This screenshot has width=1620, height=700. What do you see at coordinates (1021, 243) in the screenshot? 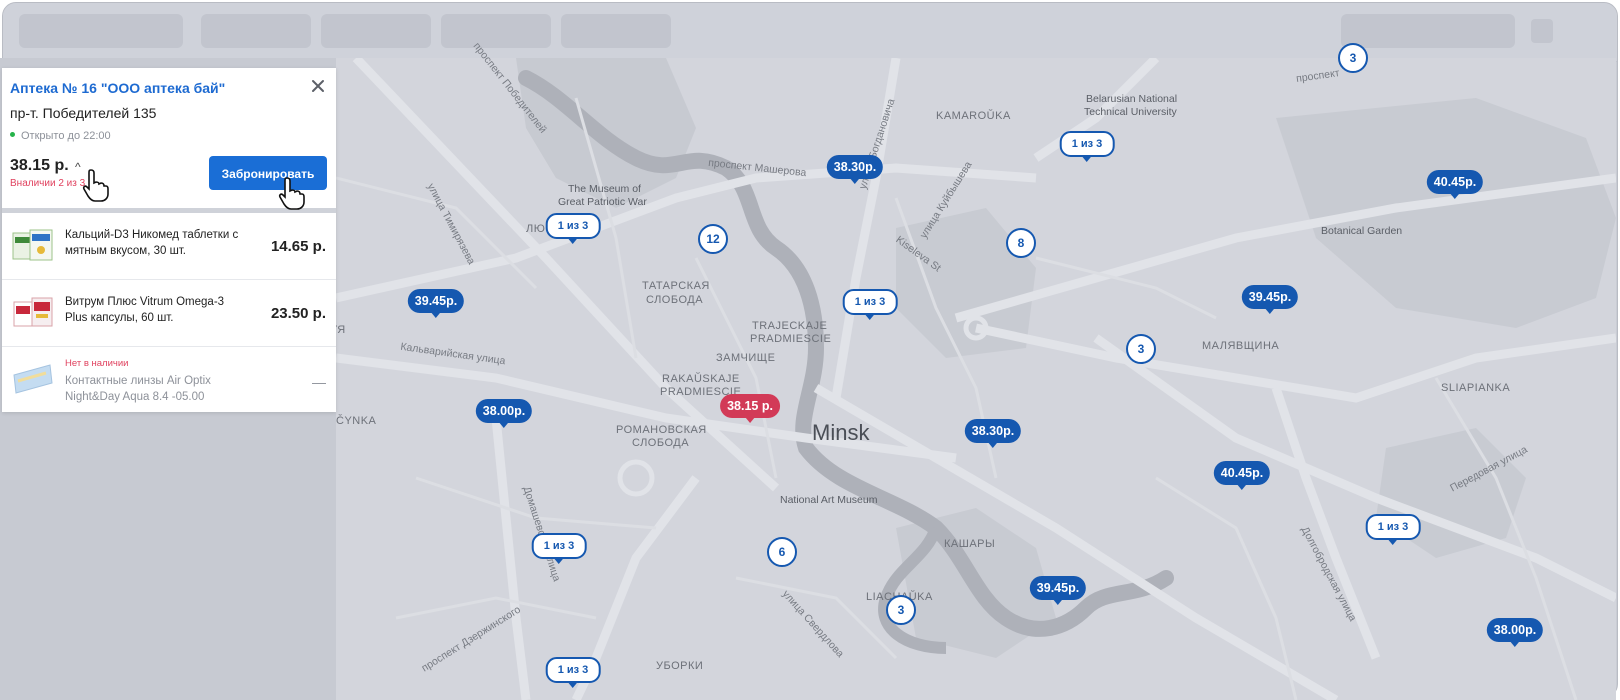
I see `cluster-marker: 8` at bounding box center [1021, 243].